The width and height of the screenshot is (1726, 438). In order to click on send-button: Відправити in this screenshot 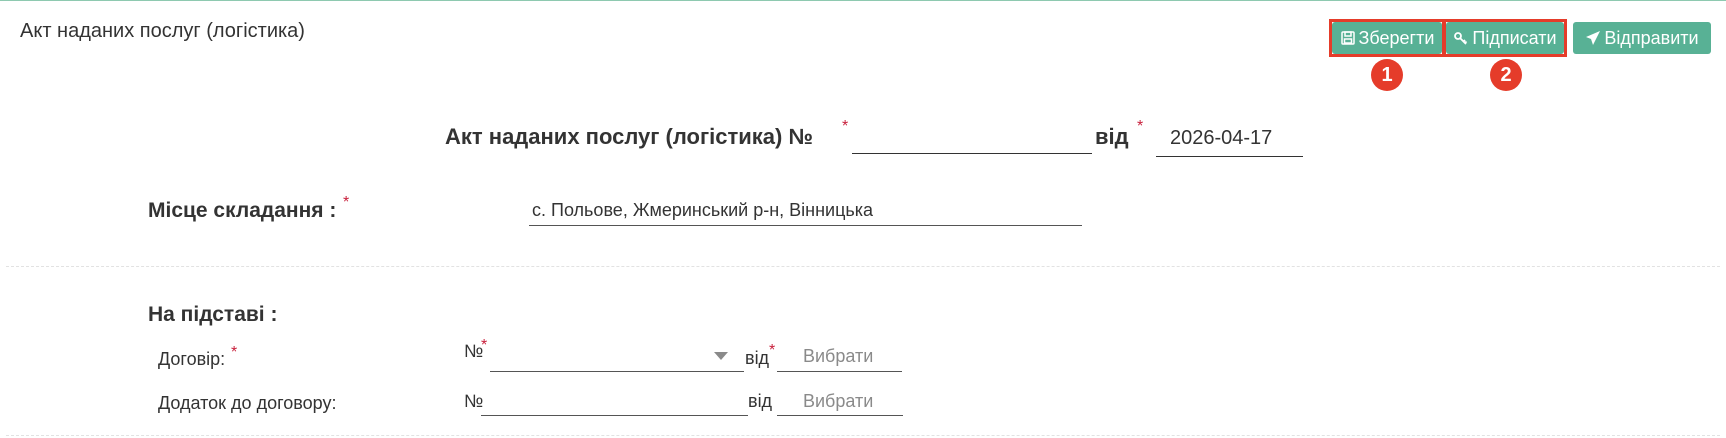, I will do `click(1642, 38)`.